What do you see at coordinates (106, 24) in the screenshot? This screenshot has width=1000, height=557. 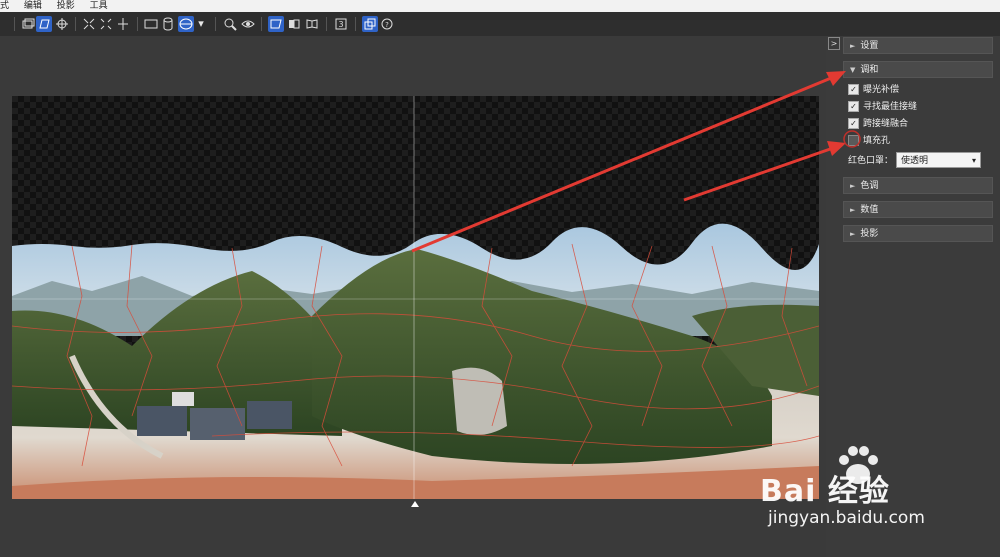 I see `crop-icon` at bounding box center [106, 24].